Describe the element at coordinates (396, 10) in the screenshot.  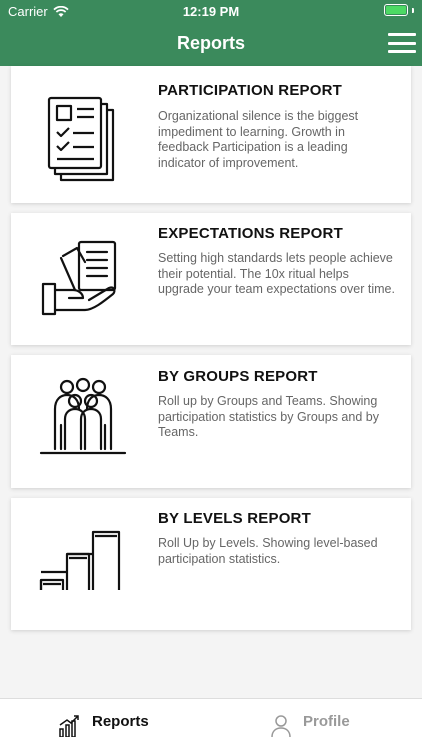
I see `battery-icon` at that location.